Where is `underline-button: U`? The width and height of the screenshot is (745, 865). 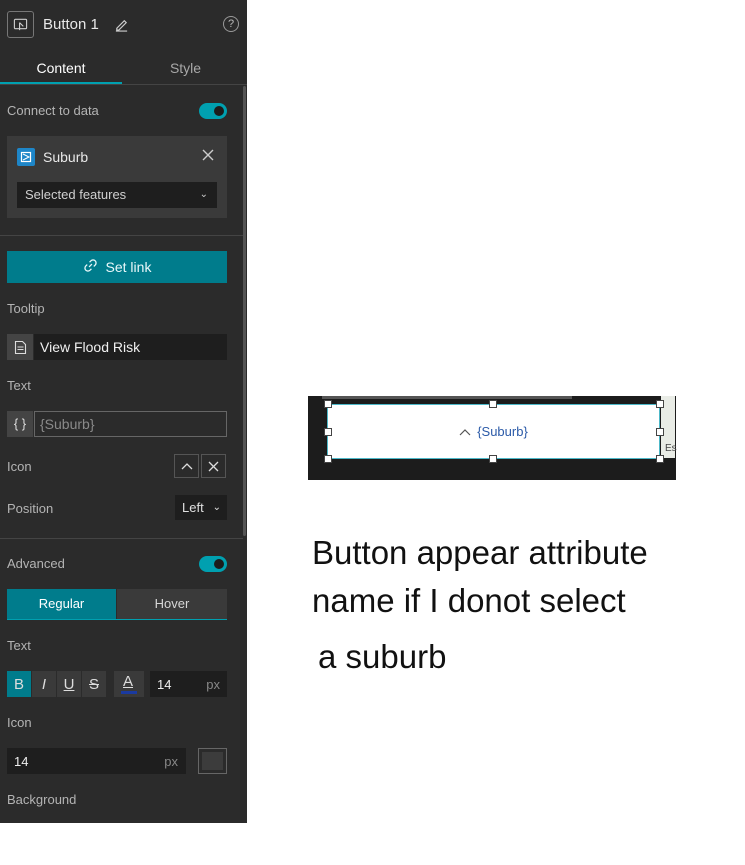 underline-button: U is located at coordinates (69, 684).